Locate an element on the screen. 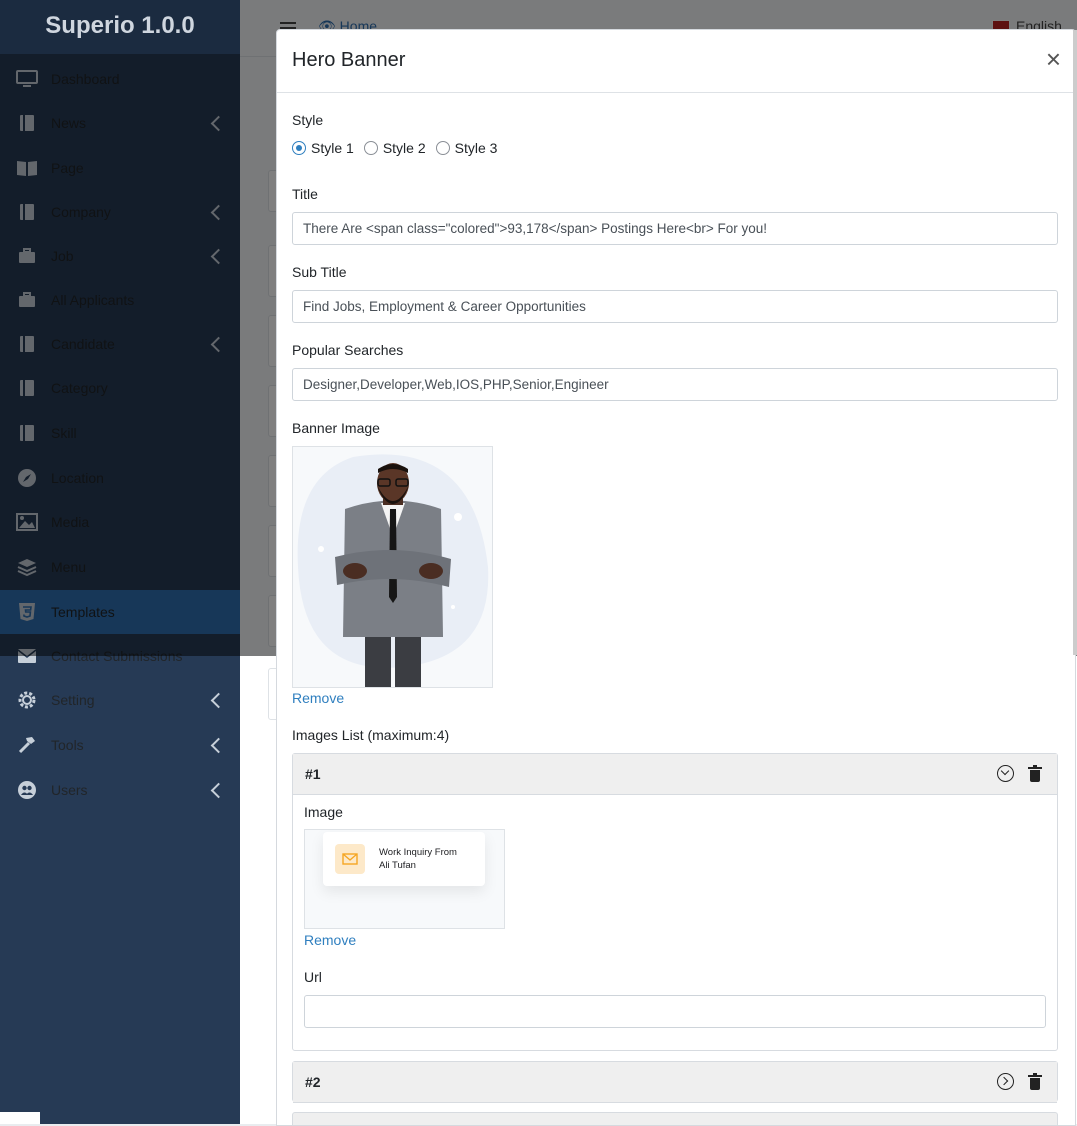  modal-header: Hero Banner × is located at coordinates (676, 61).